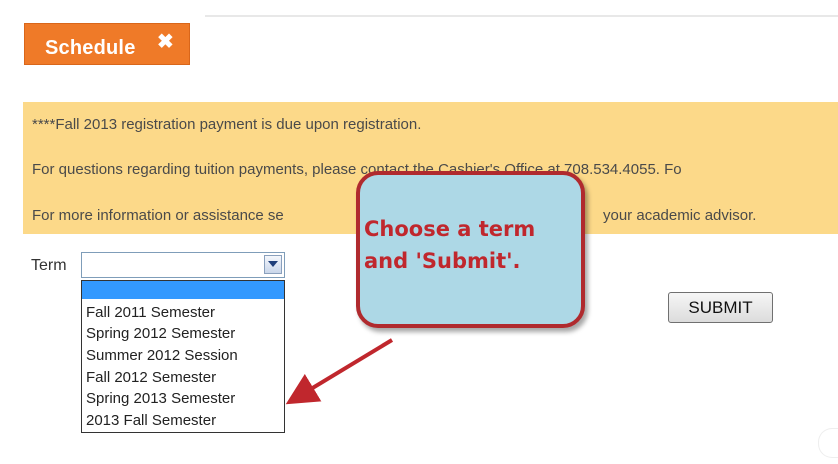 Image resolution: width=838 pixels, height=464 pixels. What do you see at coordinates (828, 443) in the screenshot?
I see `corner-decoration` at bounding box center [828, 443].